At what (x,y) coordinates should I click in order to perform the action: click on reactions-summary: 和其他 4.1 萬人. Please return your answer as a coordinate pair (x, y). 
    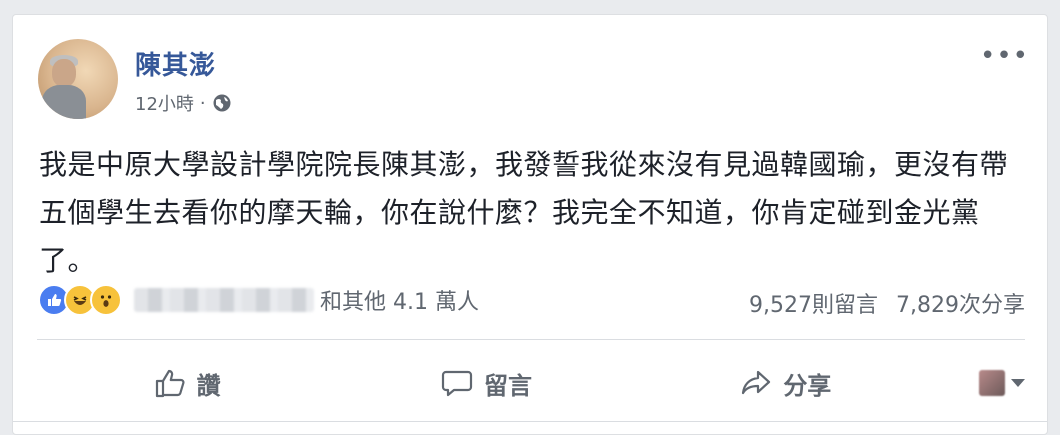
    Looking at the image, I should click on (258, 300).